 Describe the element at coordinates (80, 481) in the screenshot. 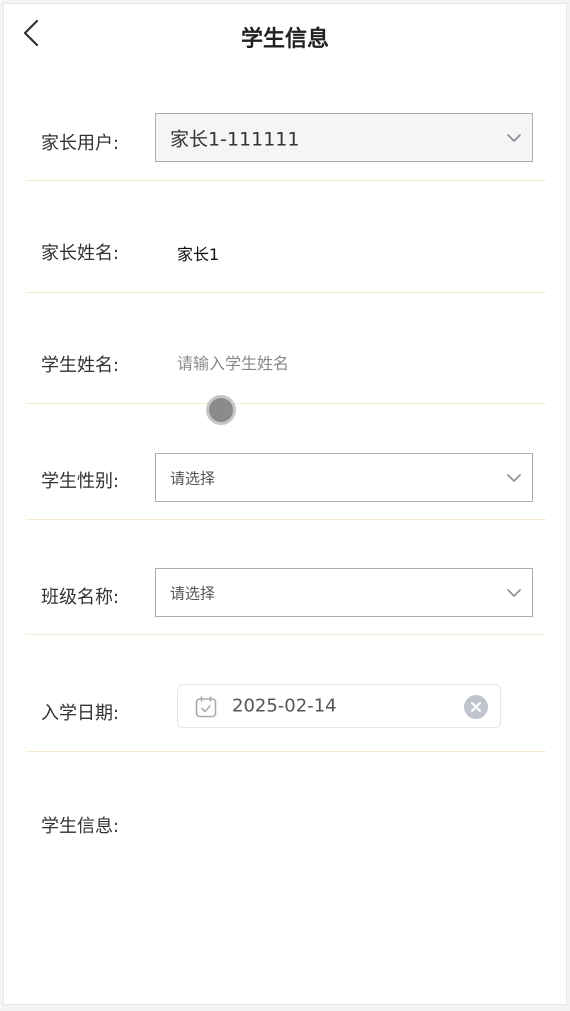

I see `student-gender-label: 学生性别:` at that location.